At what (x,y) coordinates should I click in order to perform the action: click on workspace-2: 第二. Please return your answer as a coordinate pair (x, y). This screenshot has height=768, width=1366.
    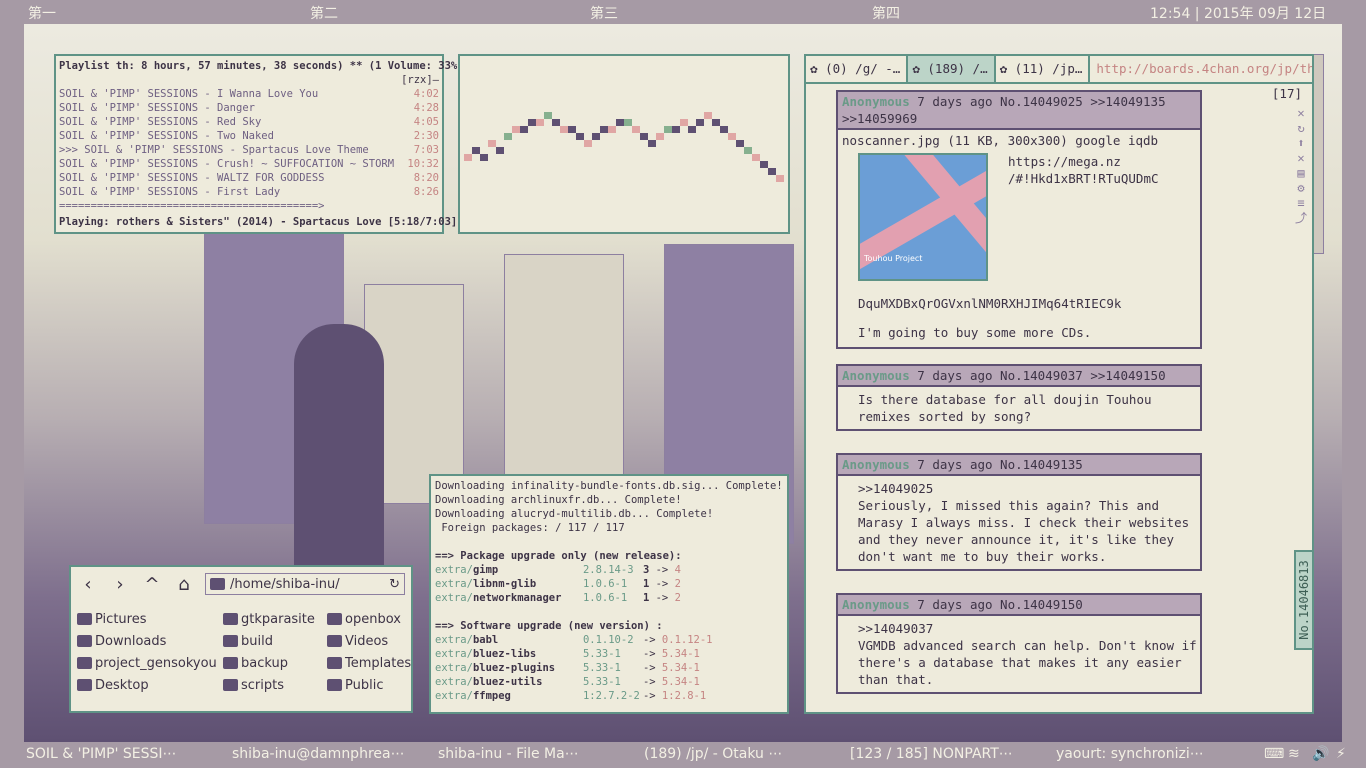
    Looking at the image, I should click on (324, 13).